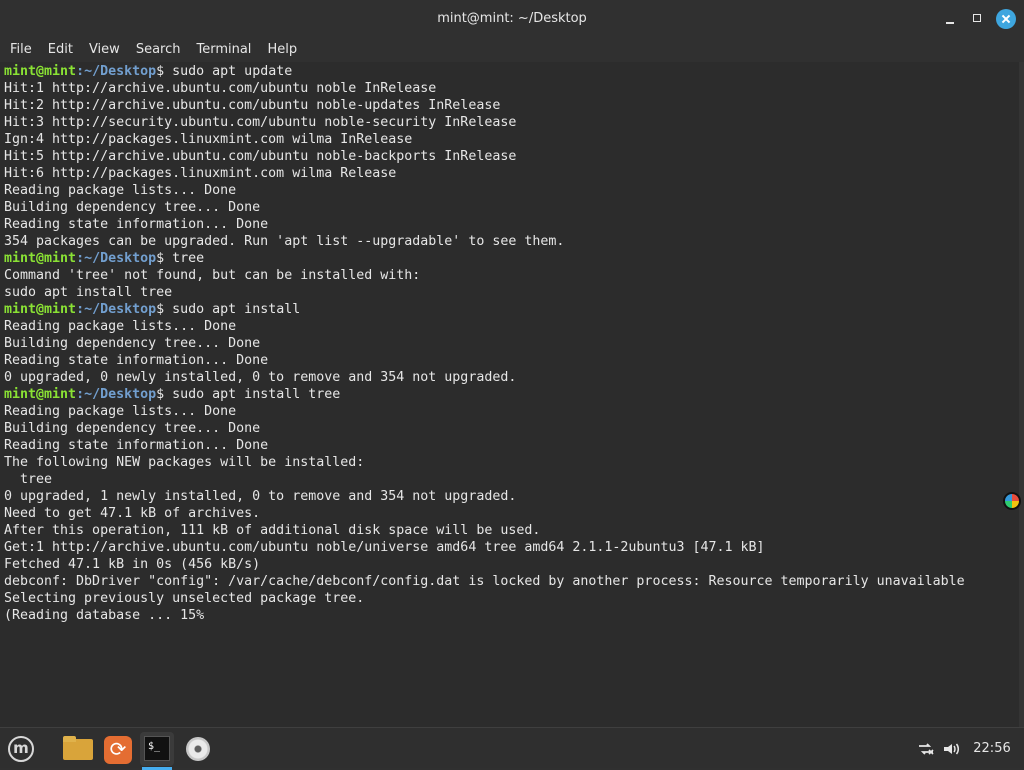 This screenshot has width=1024, height=770. I want to click on terminal-prompt-line: mint@mint:~/Desktop$ tree, so click(104, 258).